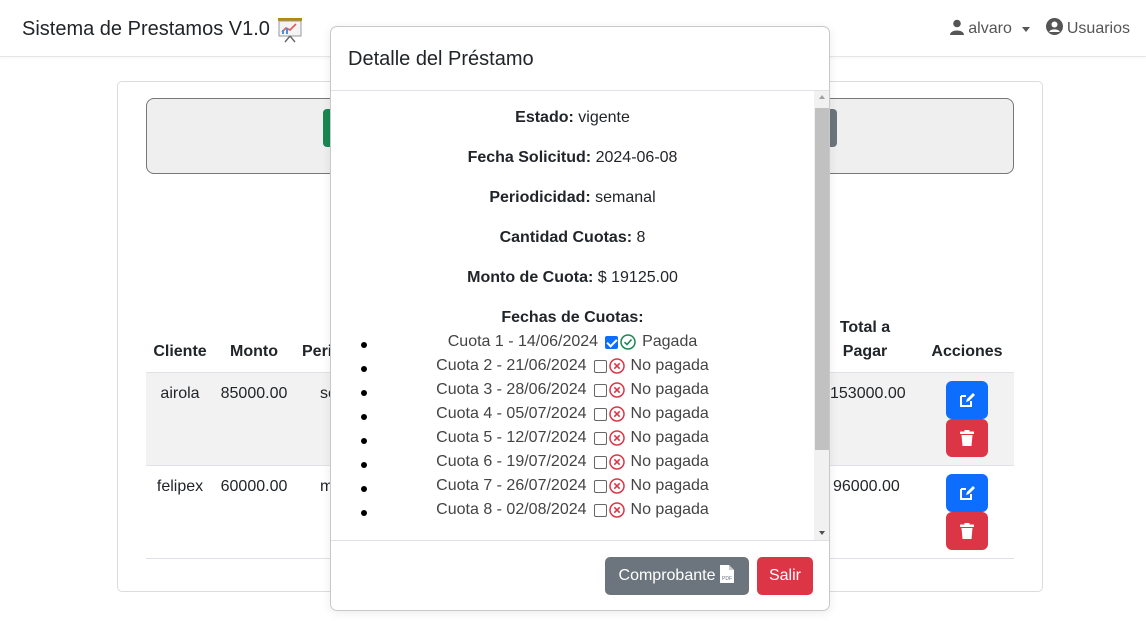 This screenshot has height=635, width=1146. I want to click on cuota-content: Cuota 2 - 21/06/2024 No pagada, so click(572, 366).